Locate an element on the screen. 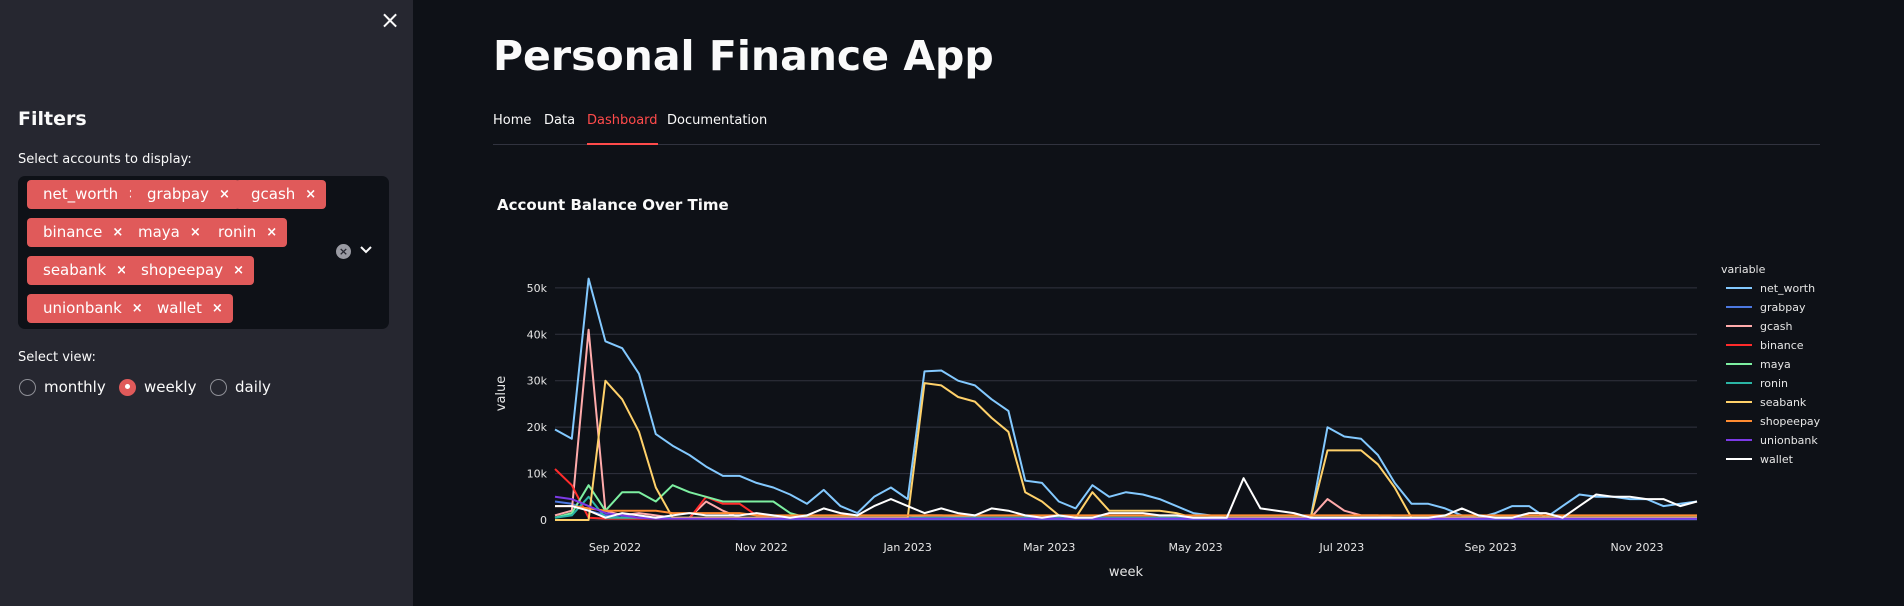 The height and width of the screenshot is (606, 1904). tag-maya: maya × is located at coordinates (166, 232).